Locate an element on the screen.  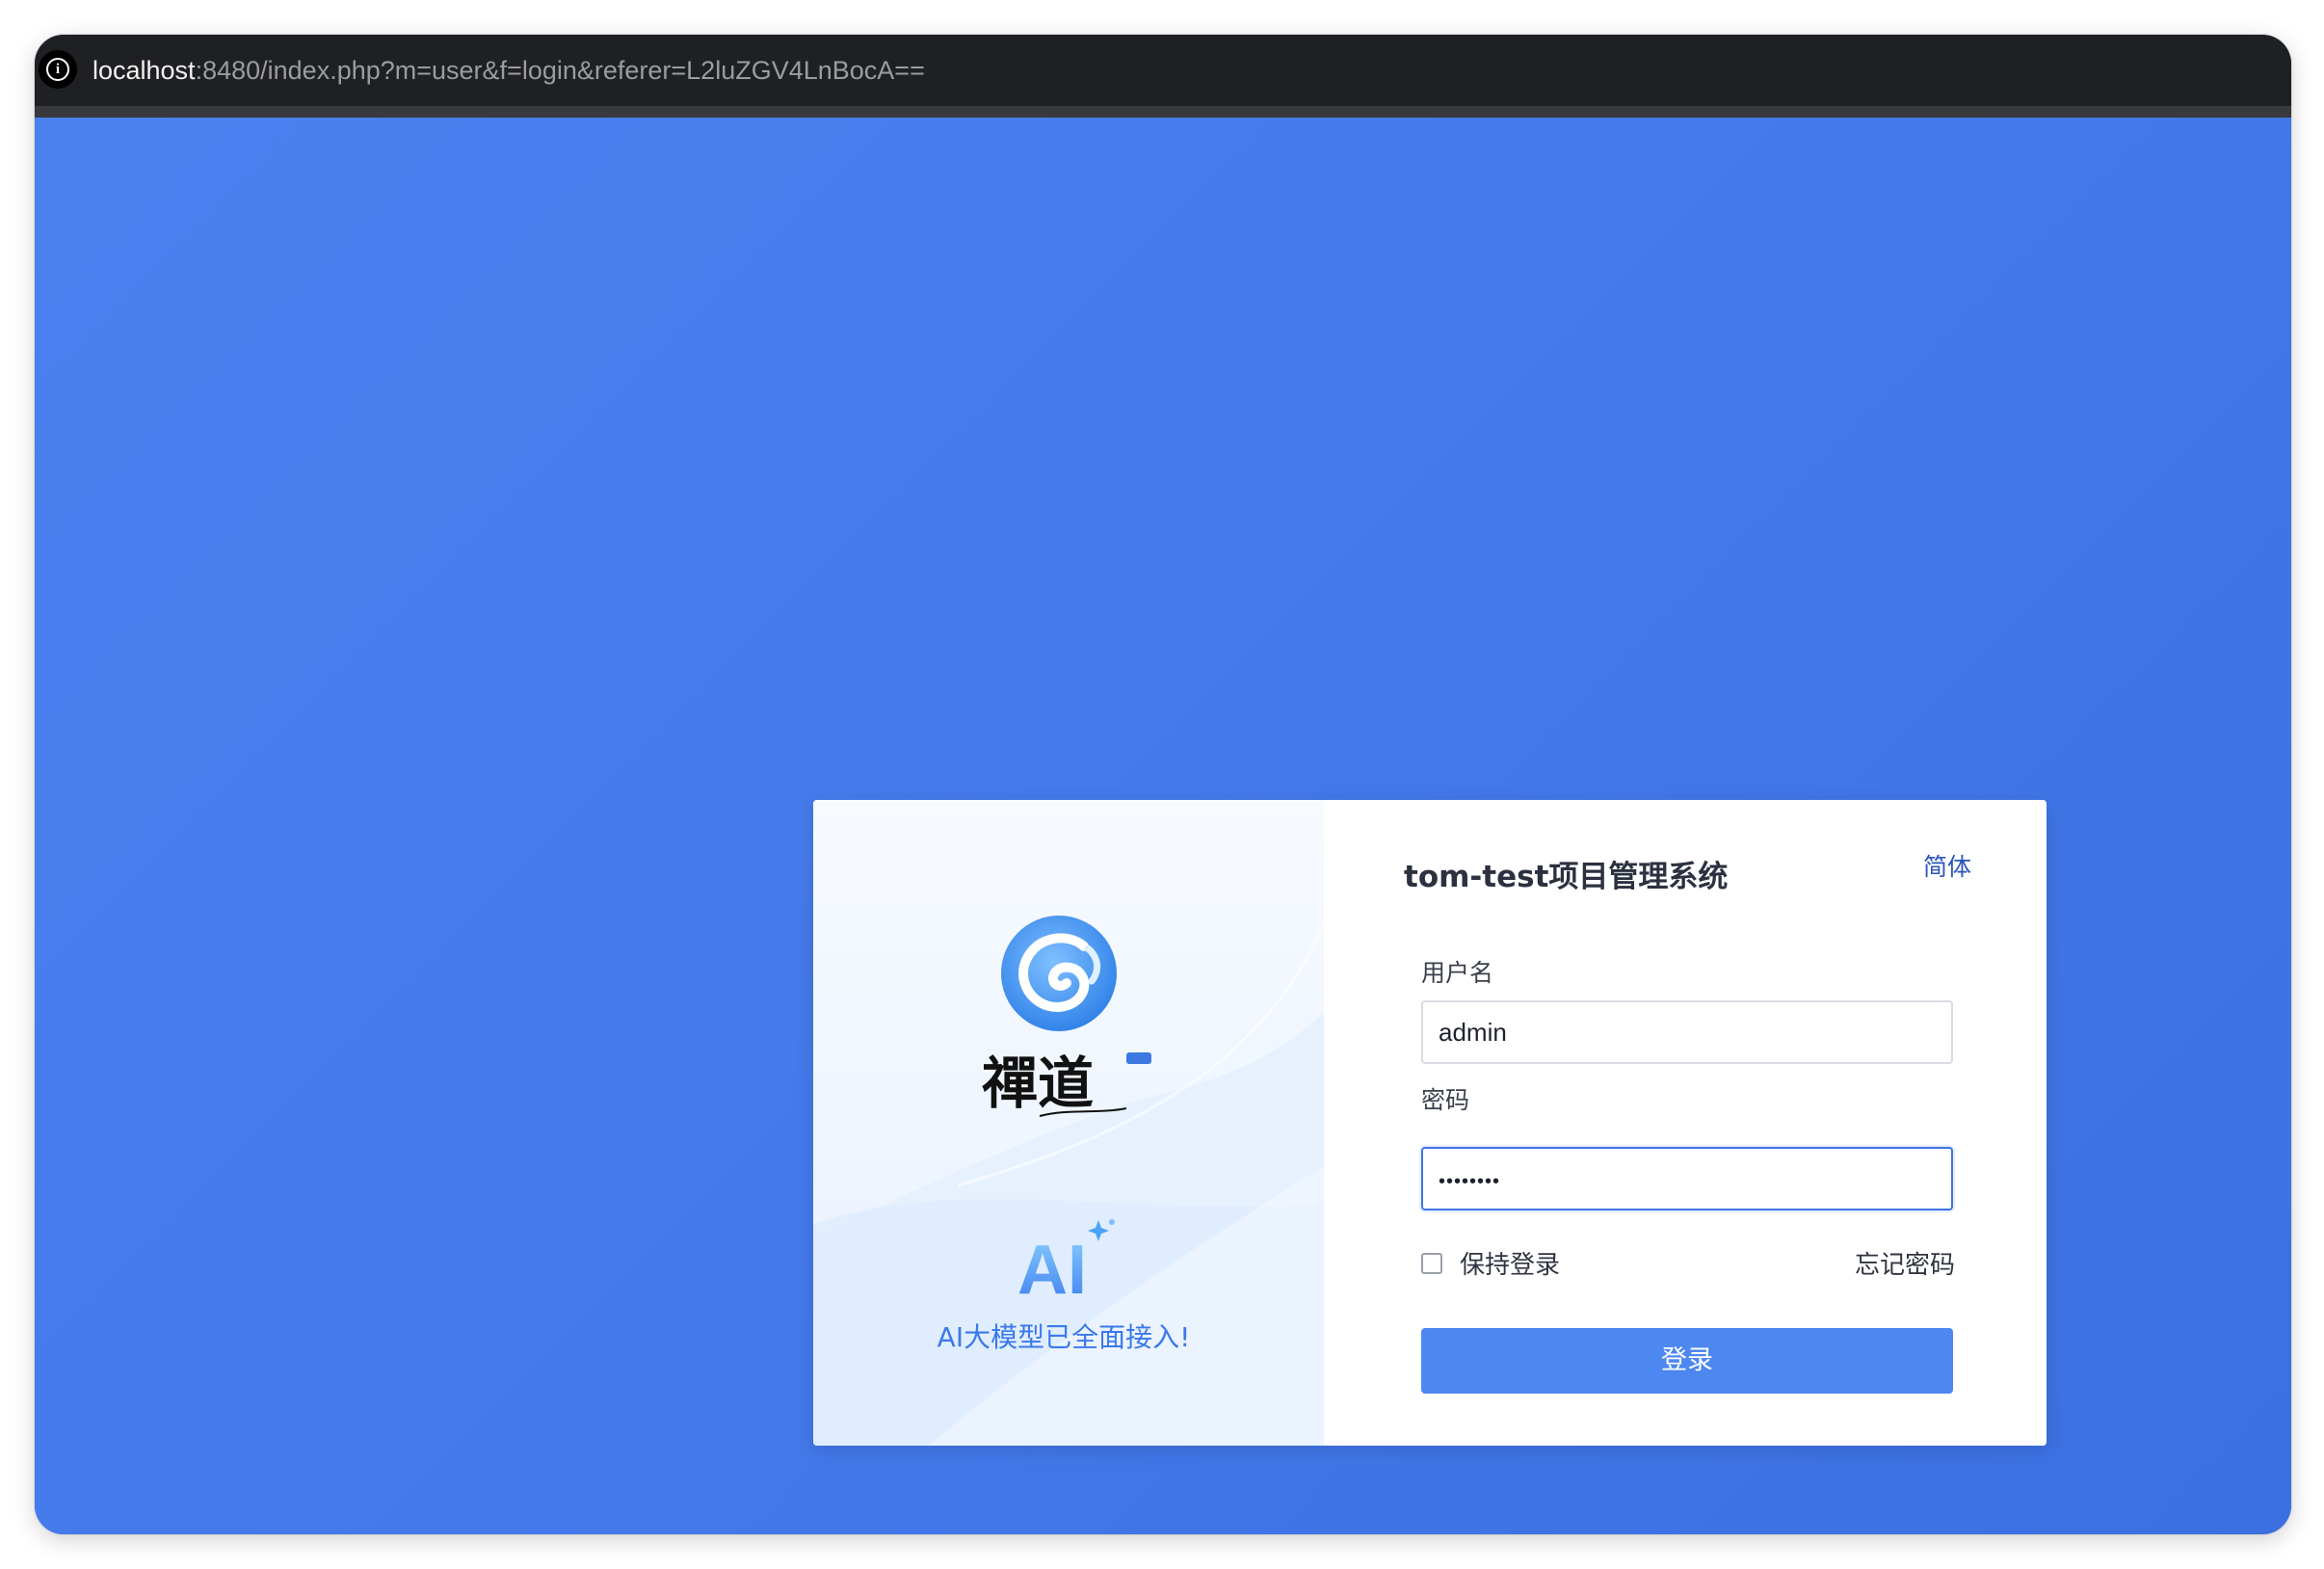
remember-label: 保持登录 is located at coordinates (1511, 1266).